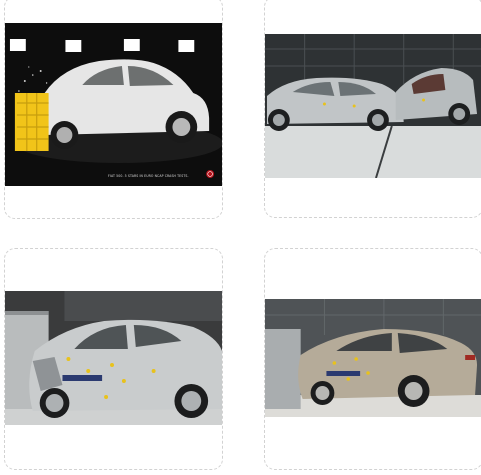 Image resolution: width=481 pixels, height=475 pixels. I want to click on silver-sedan-crash-photo, so click(113, 358).